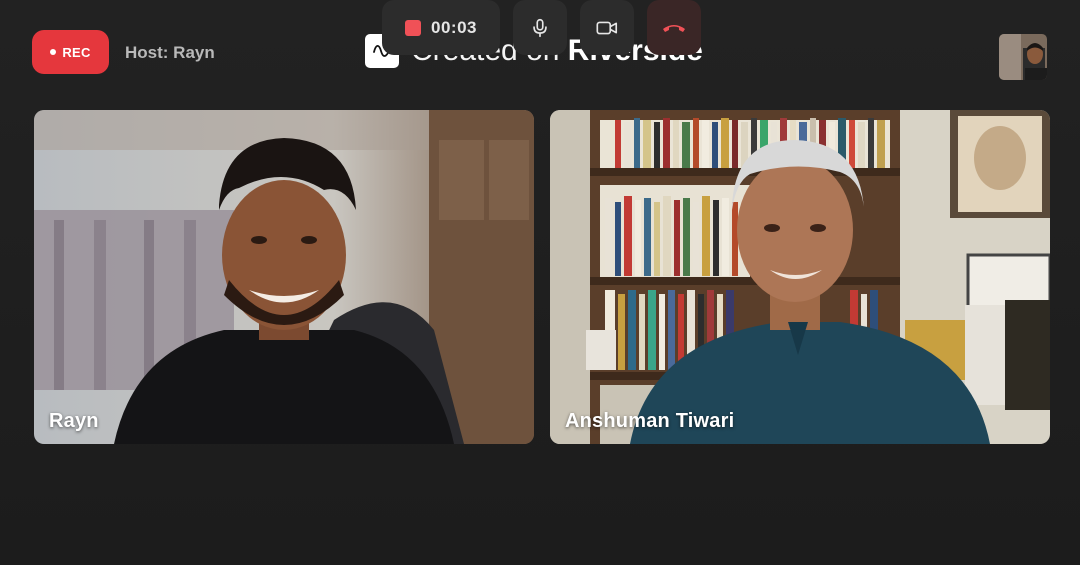 The height and width of the screenshot is (565, 1080). I want to click on participant-name: Rayn, so click(74, 421).